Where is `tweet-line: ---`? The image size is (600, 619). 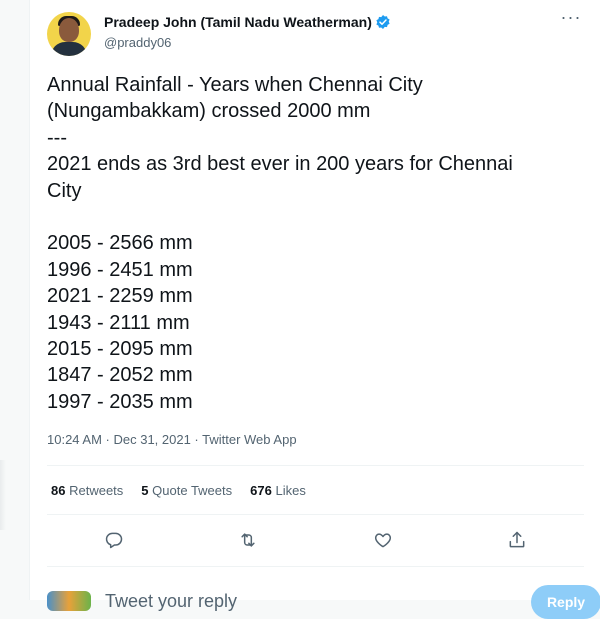 tweet-line: --- is located at coordinates (57, 137).